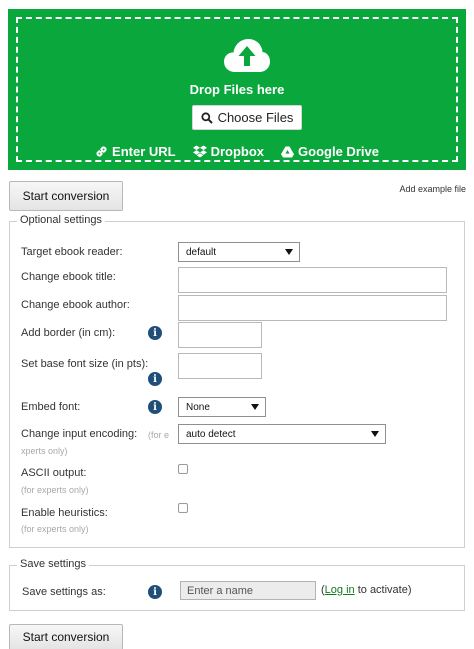 This screenshot has width=474, height=649. Describe the element at coordinates (312, 308) in the screenshot. I see `ebook-author-input` at that location.